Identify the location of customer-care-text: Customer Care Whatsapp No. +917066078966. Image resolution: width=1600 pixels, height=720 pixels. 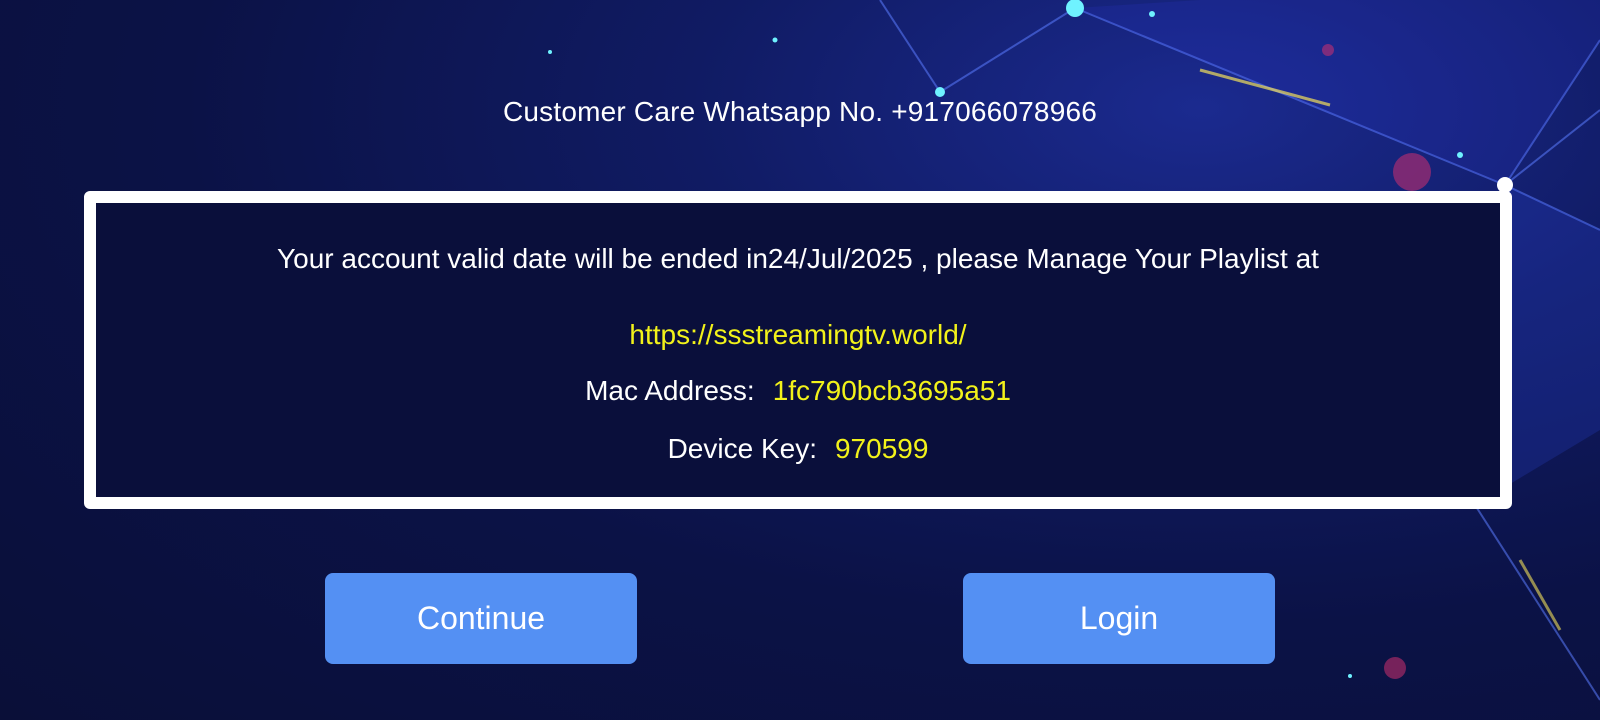
(800, 111).